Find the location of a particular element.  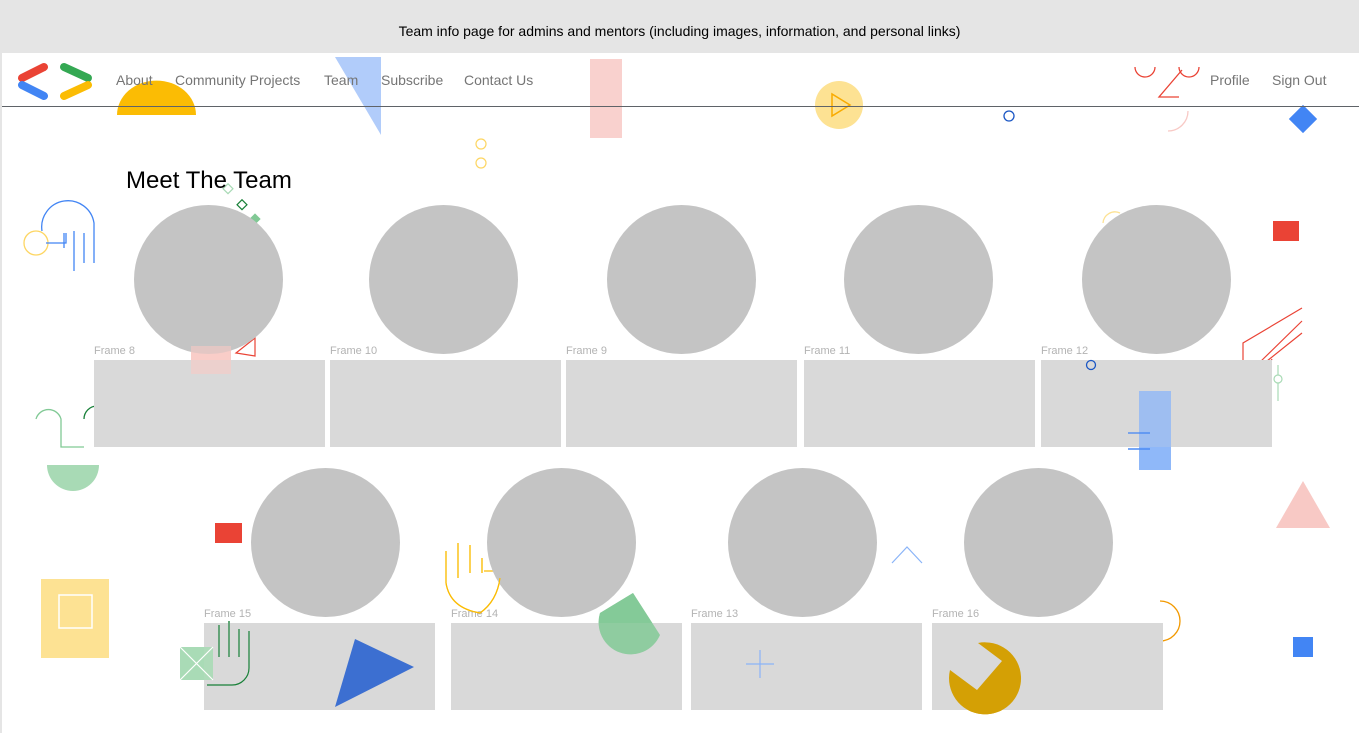

frame-label: Frame 16 is located at coordinates (956, 614).